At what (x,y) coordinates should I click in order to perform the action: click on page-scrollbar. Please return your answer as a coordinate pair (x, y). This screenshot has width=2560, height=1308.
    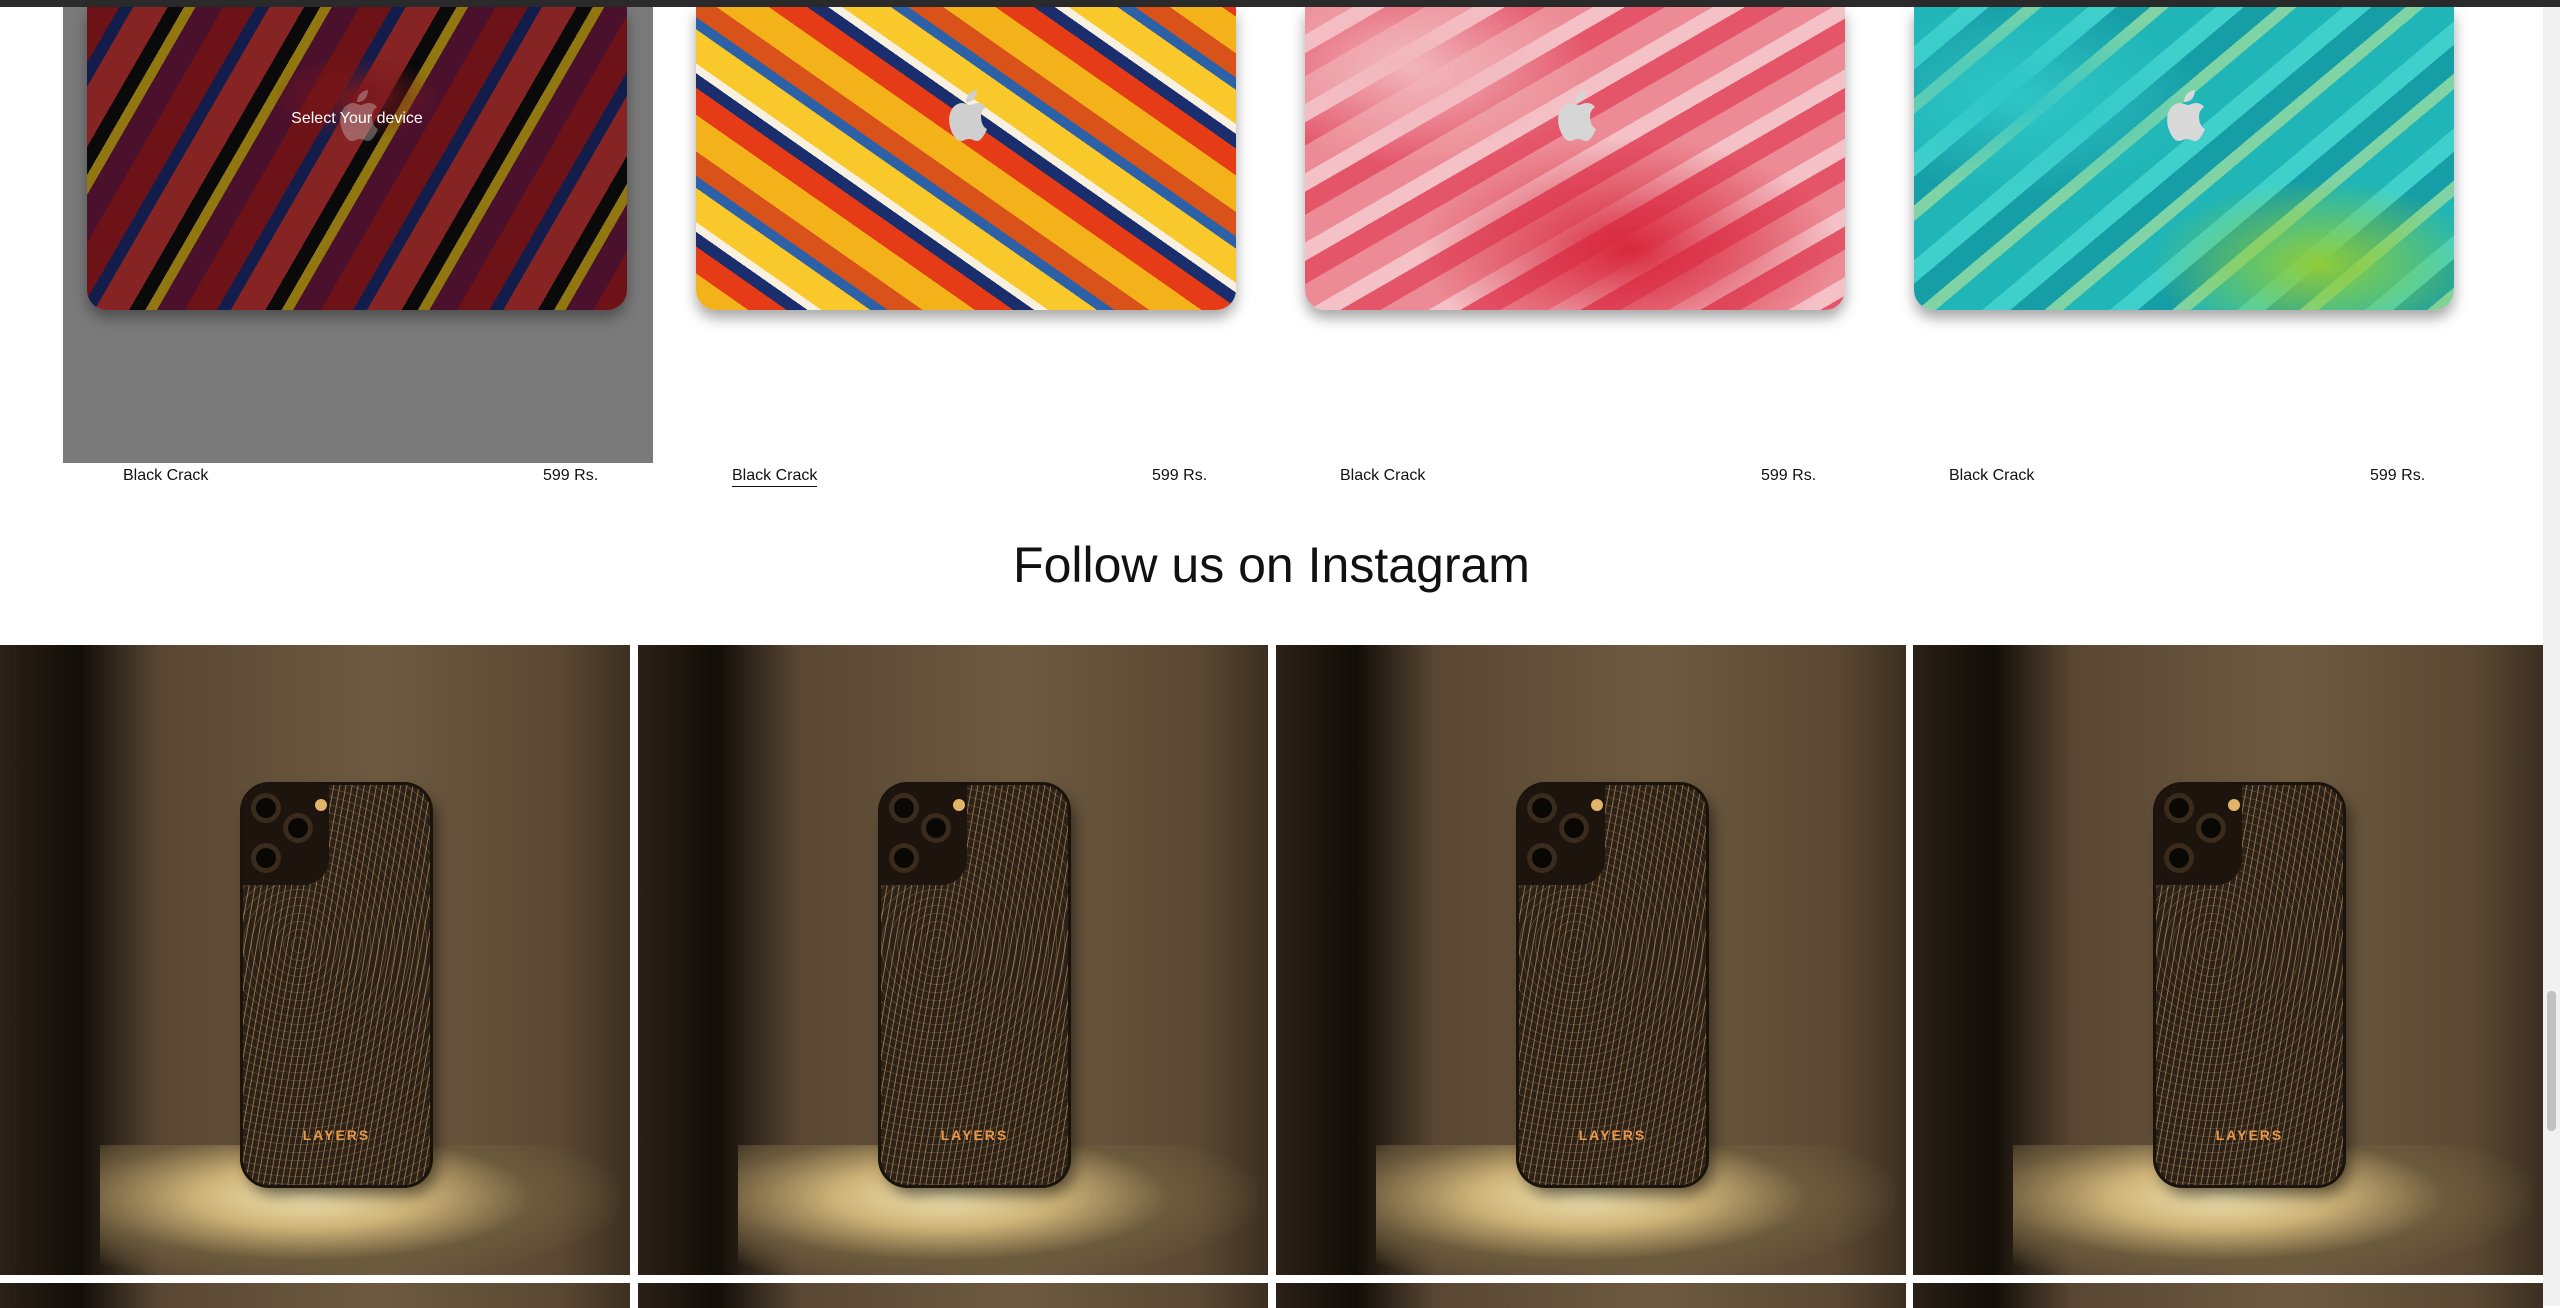
    Looking at the image, I should click on (2551, 656).